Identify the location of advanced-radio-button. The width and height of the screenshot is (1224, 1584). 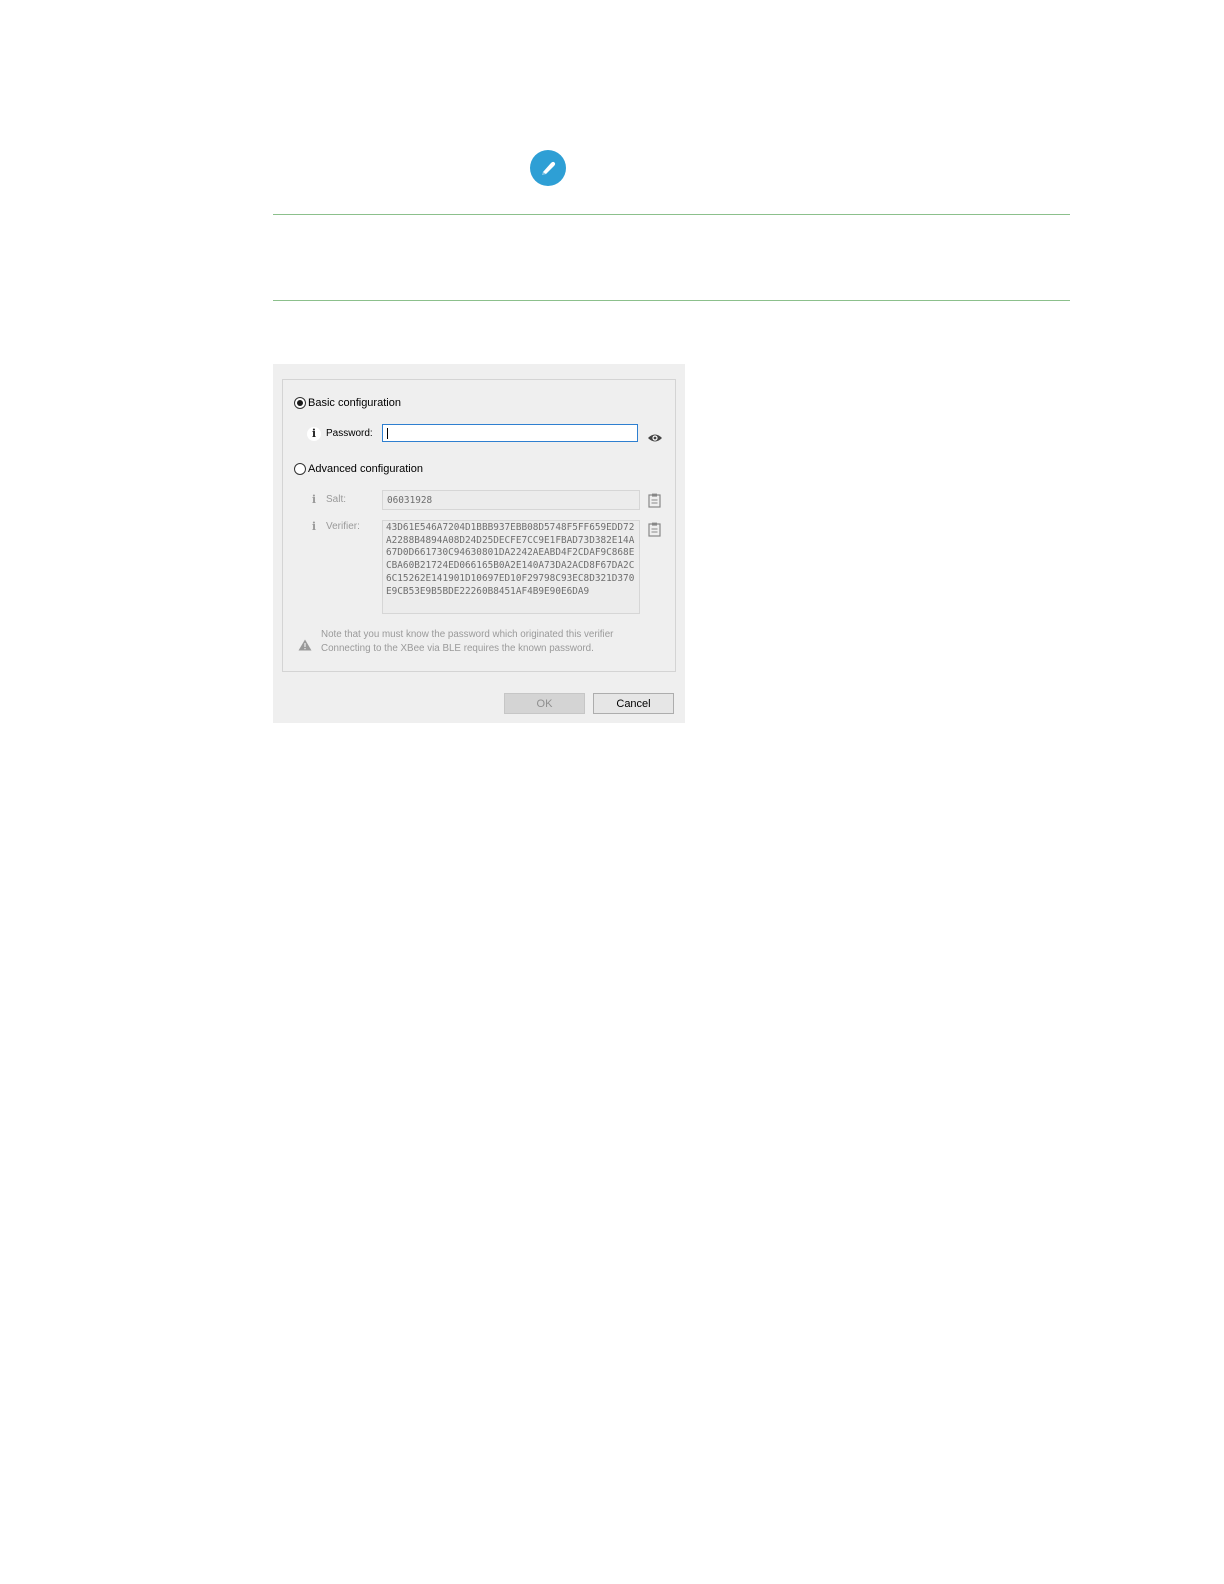
(300, 469).